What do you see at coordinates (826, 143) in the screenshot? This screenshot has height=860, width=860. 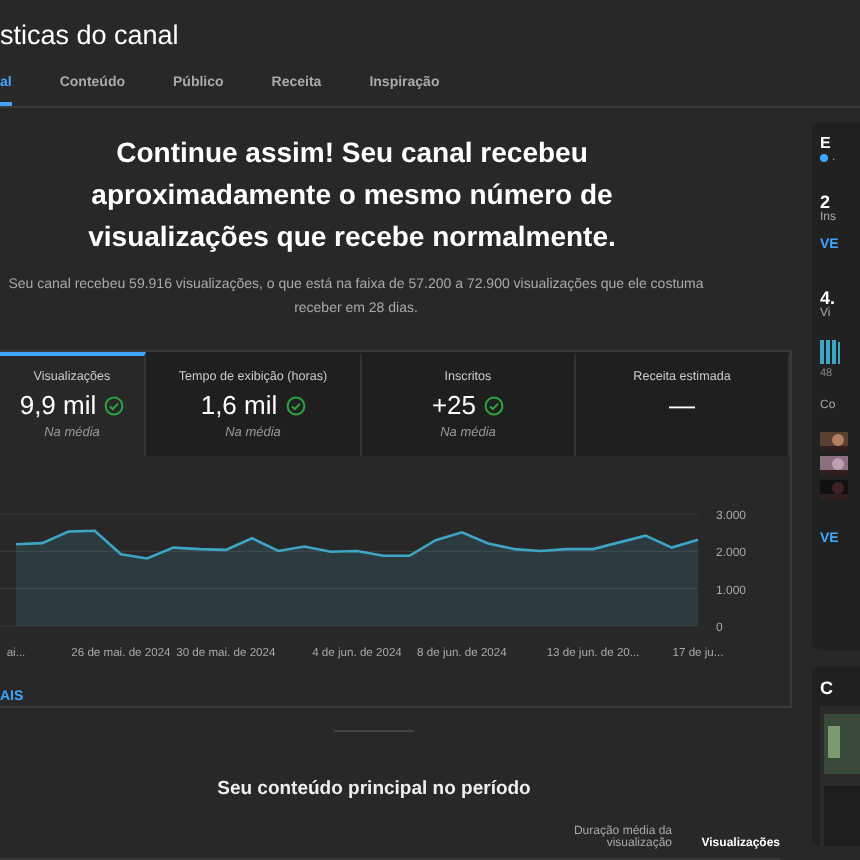 I see `card-title: E` at bounding box center [826, 143].